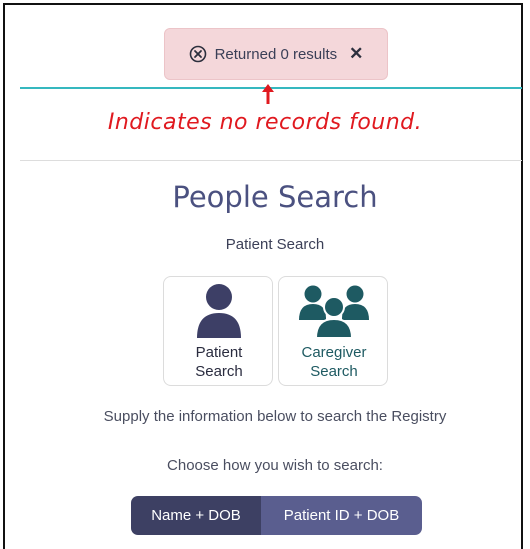 Image resolution: width=530 pixels, height=549 pixels. I want to click on toast-message: Returned 0 results, so click(276, 54).